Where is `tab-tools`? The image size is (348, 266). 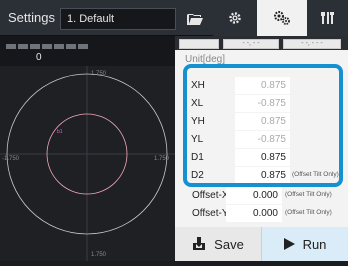 tab-tools is located at coordinates (327, 18).